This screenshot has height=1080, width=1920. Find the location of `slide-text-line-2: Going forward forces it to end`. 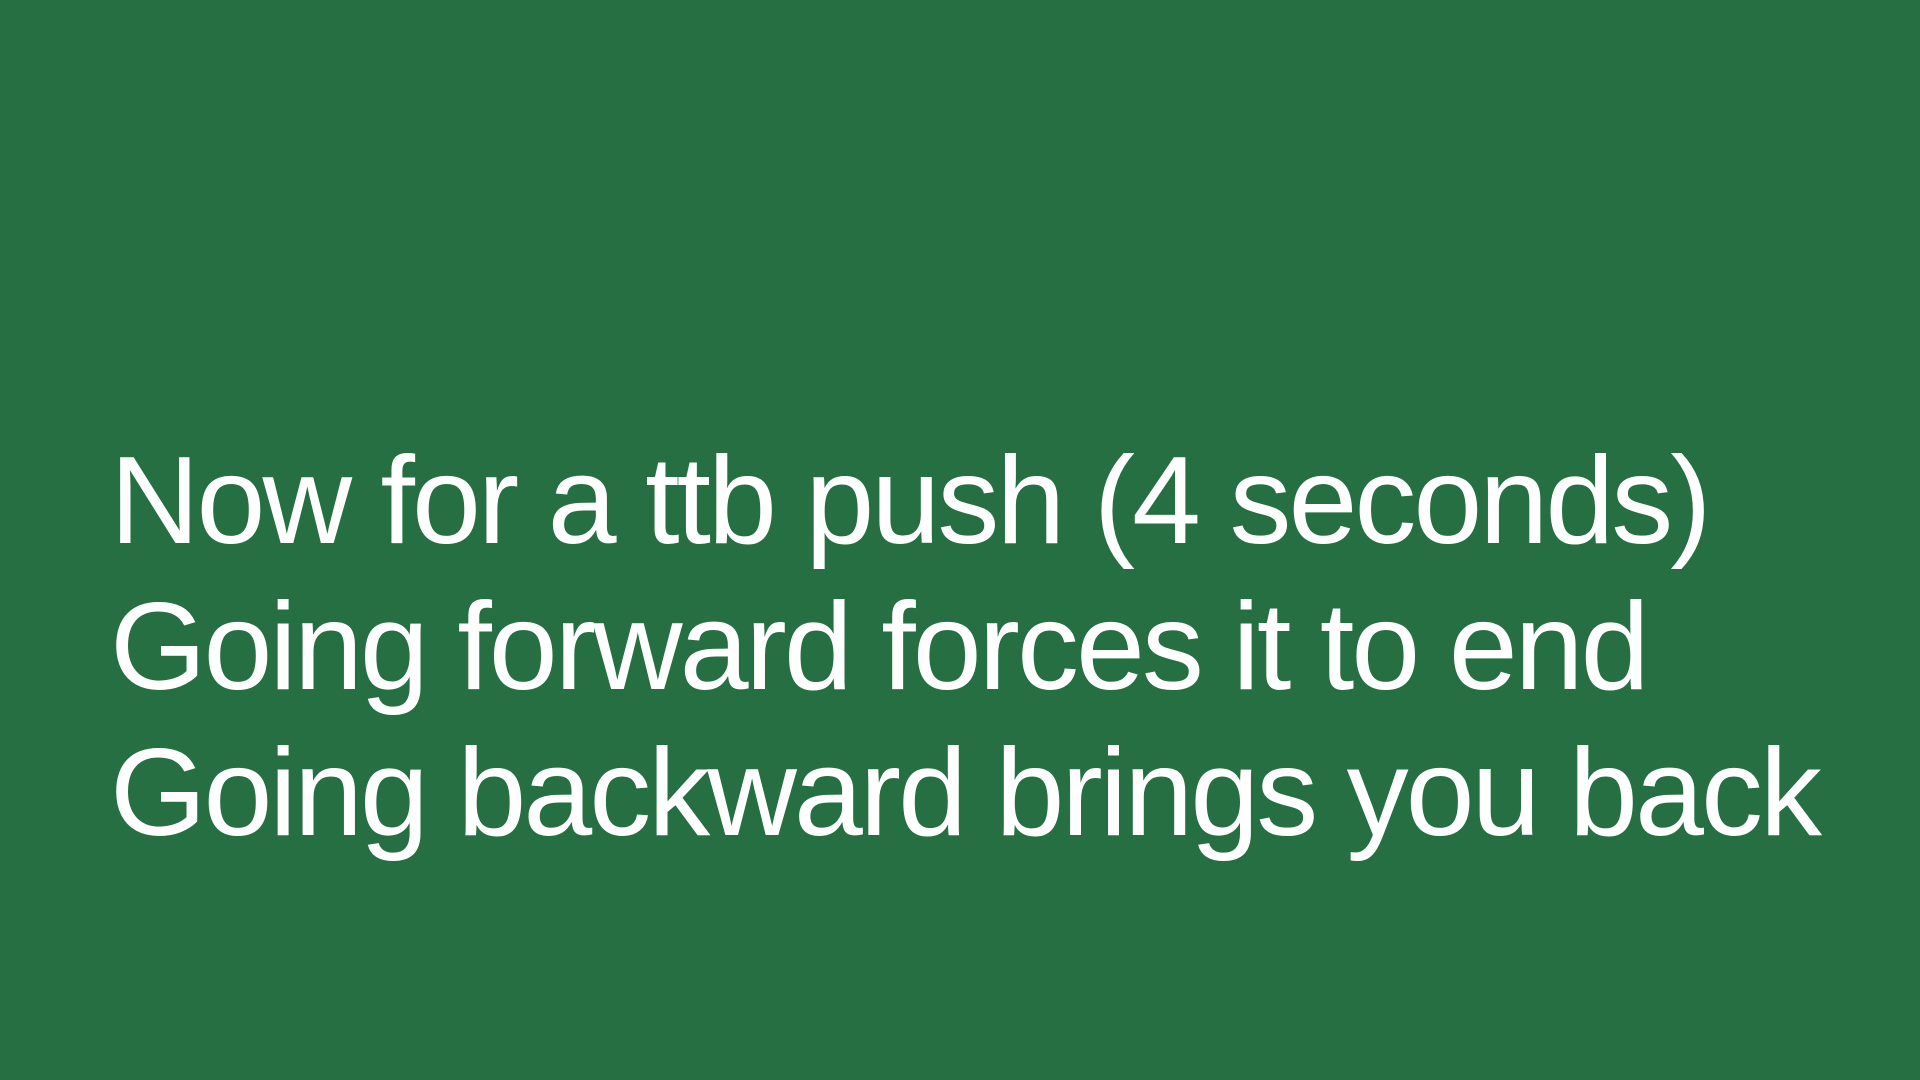

slide-text-line-2: Going forward forces it to end is located at coordinates (880, 647).